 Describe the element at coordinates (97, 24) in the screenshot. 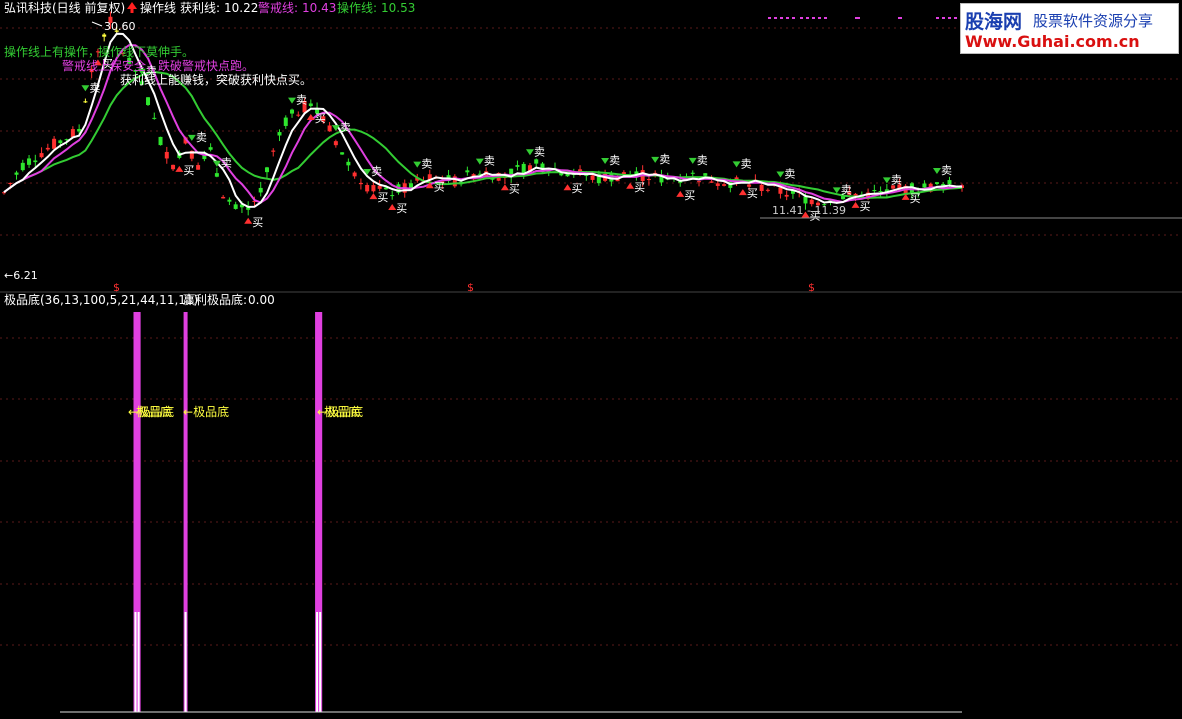

I see `high-pointer` at that location.